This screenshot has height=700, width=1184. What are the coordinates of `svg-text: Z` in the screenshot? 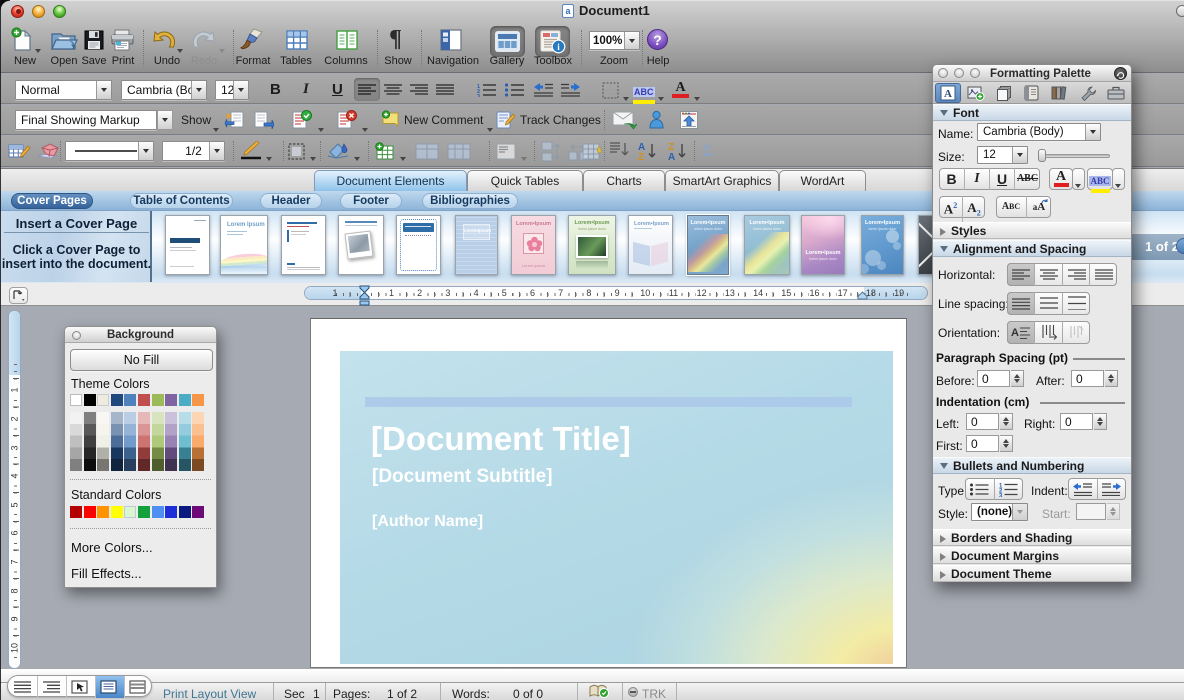 It's located at (641, 157).